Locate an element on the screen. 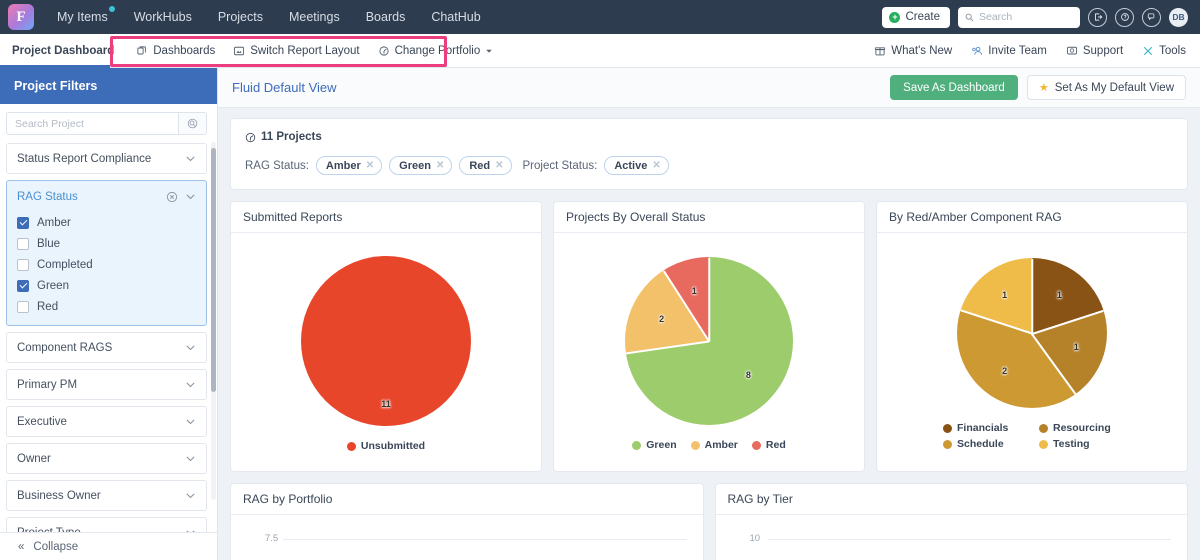 Image resolution: width=1200 pixels, height=560 pixels. pie-slice-value: 2 is located at coordinates (662, 319).